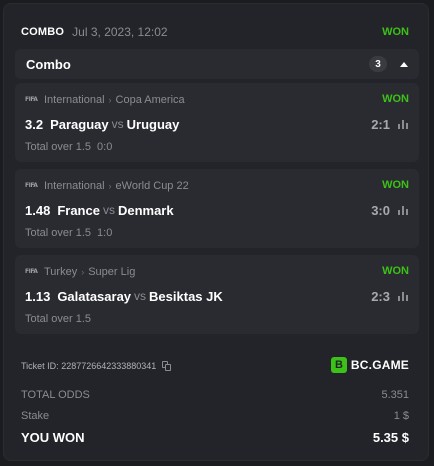 The image size is (434, 466). Describe the element at coordinates (215, 416) in the screenshot. I see `stake-row: Stake 1 $` at that location.